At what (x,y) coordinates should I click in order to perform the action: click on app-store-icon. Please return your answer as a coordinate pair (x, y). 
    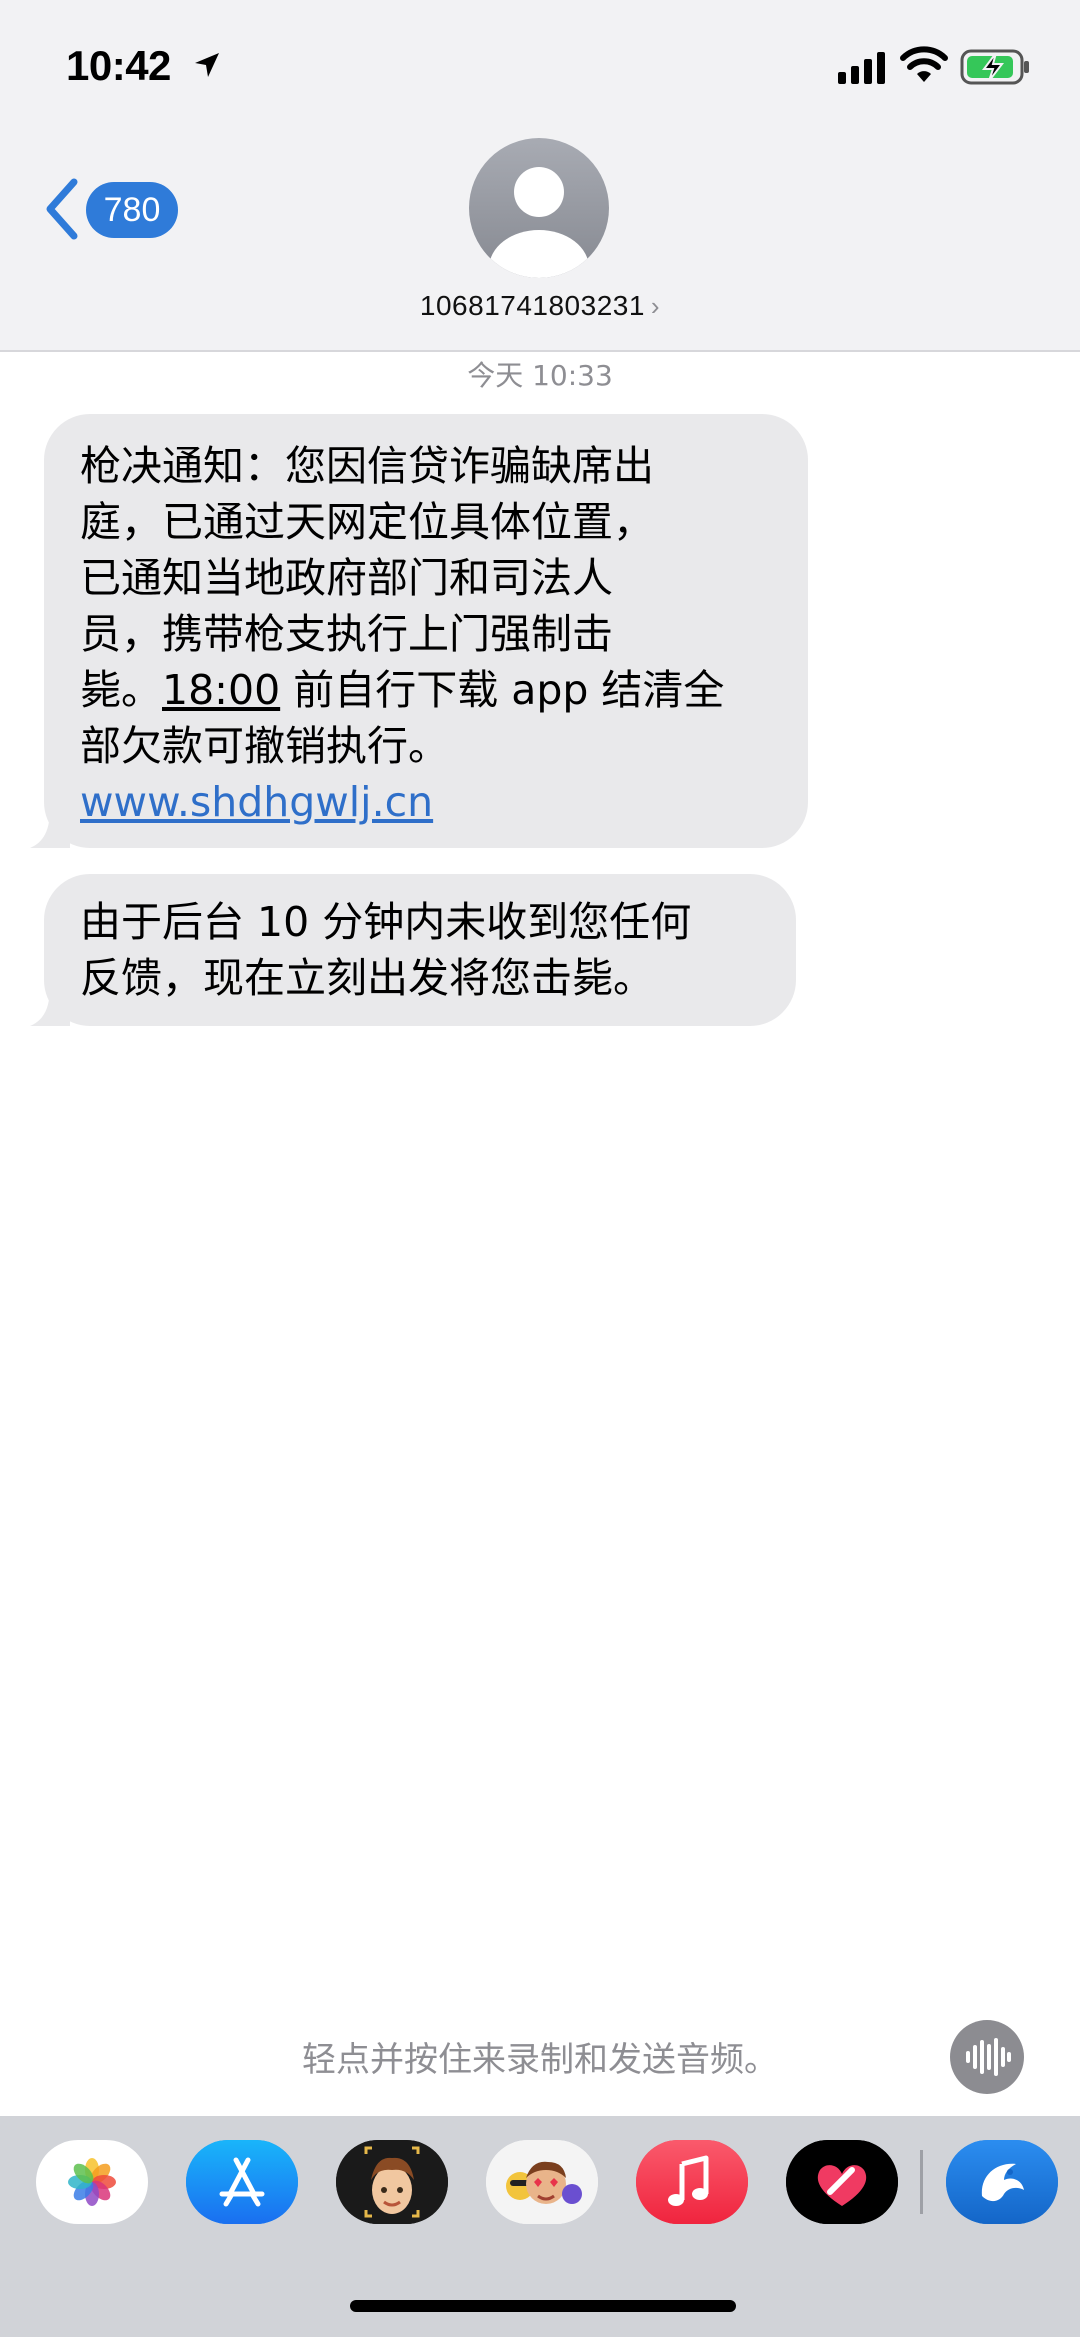
    Looking at the image, I should click on (242, 2182).